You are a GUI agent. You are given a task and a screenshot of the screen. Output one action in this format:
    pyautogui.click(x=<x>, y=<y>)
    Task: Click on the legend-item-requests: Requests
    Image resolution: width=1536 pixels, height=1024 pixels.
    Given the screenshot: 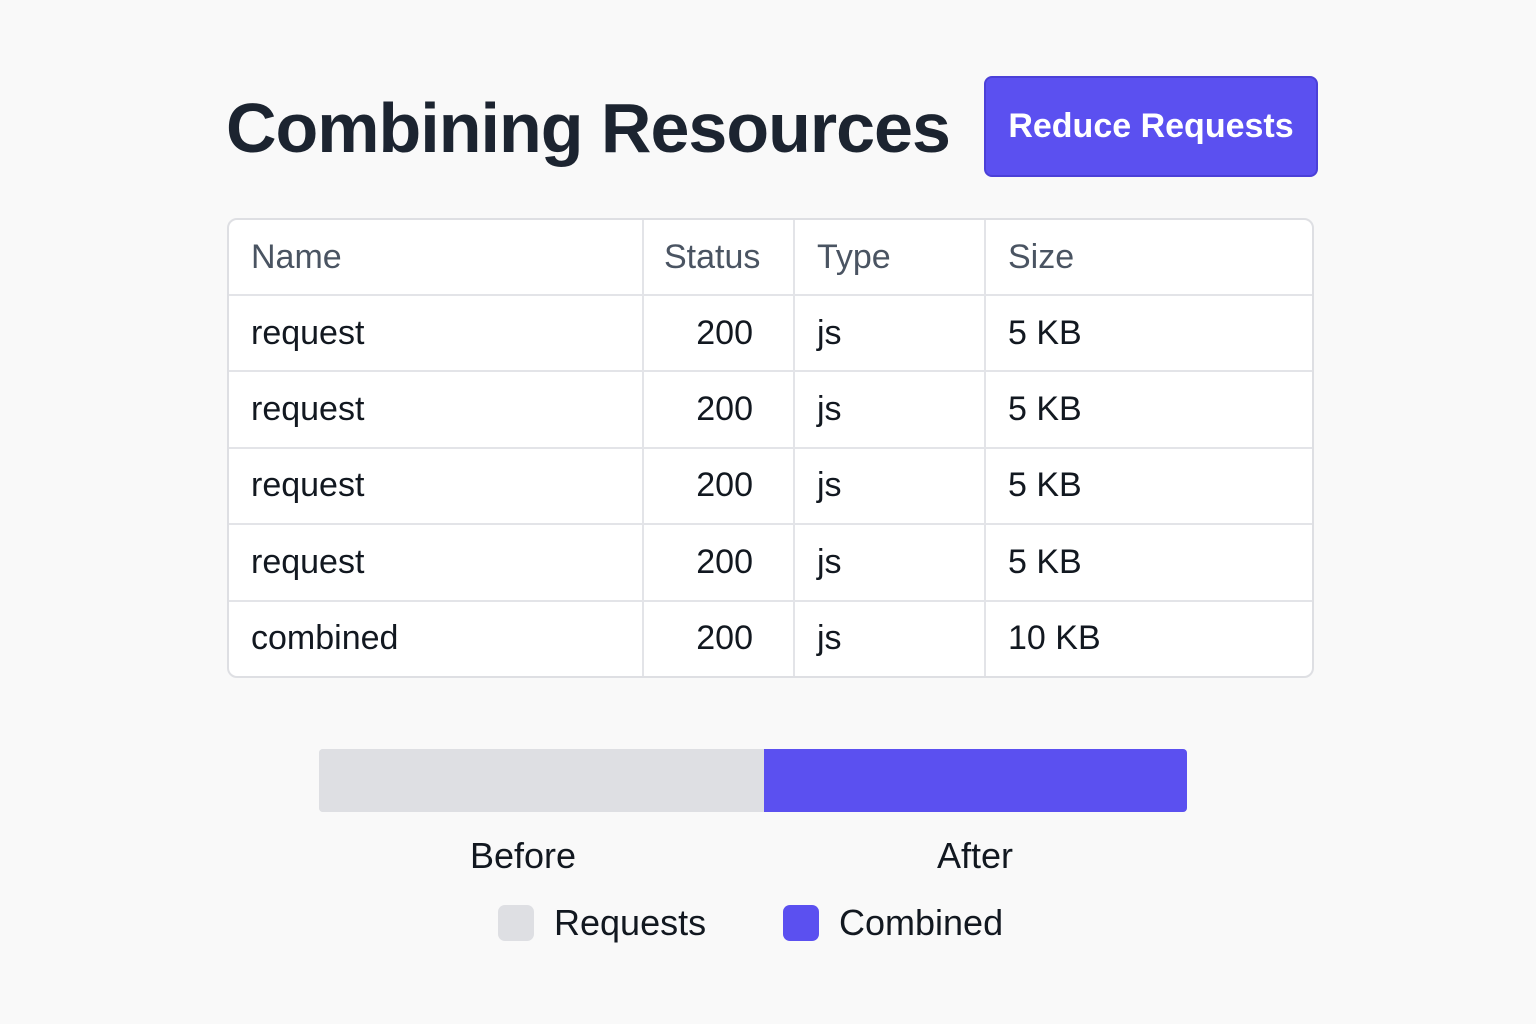 What is the action you would take?
    pyautogui.click(x=602, y=923)
    